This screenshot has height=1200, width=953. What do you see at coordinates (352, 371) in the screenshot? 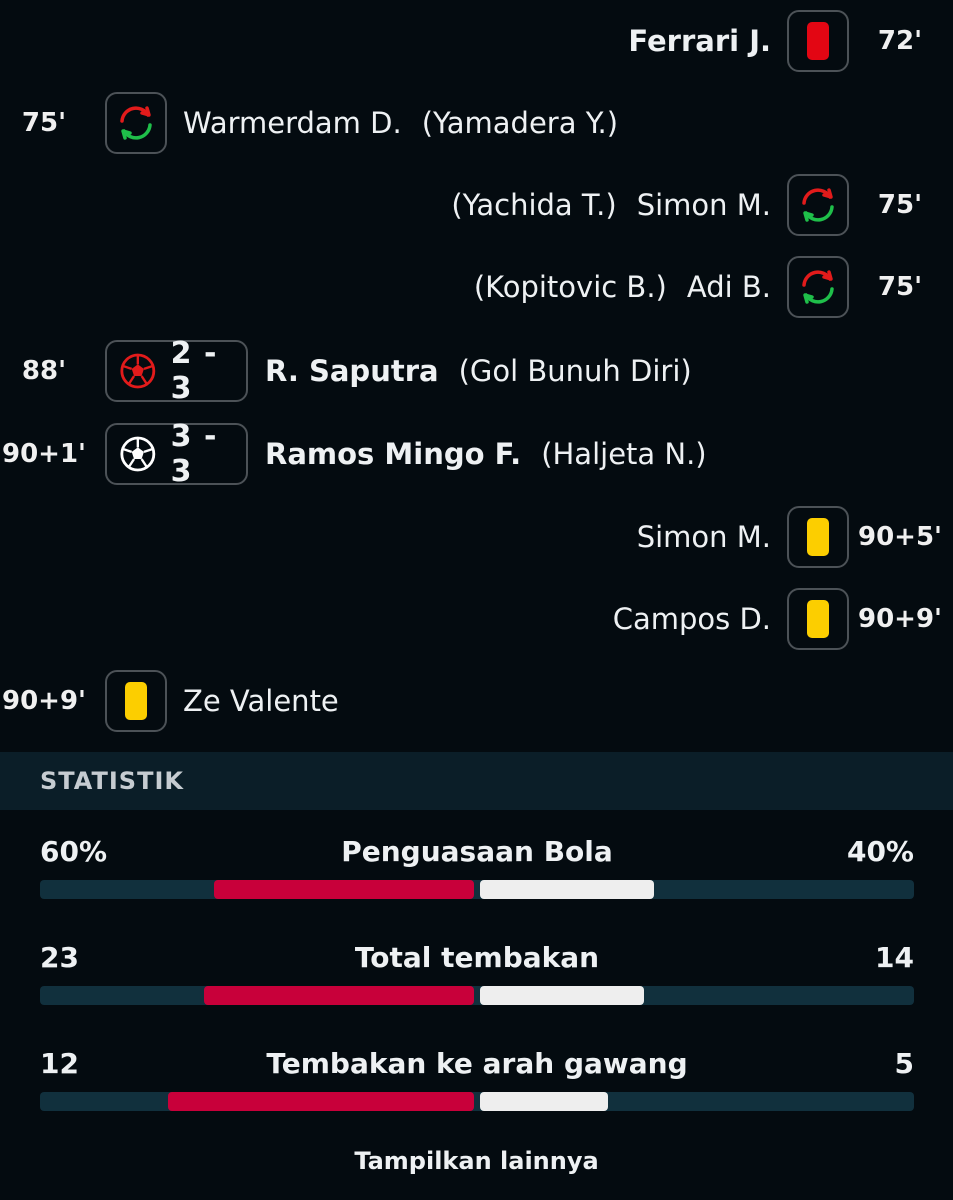
I see `event-player: R. Saputra` at bounding box center [352, 371].